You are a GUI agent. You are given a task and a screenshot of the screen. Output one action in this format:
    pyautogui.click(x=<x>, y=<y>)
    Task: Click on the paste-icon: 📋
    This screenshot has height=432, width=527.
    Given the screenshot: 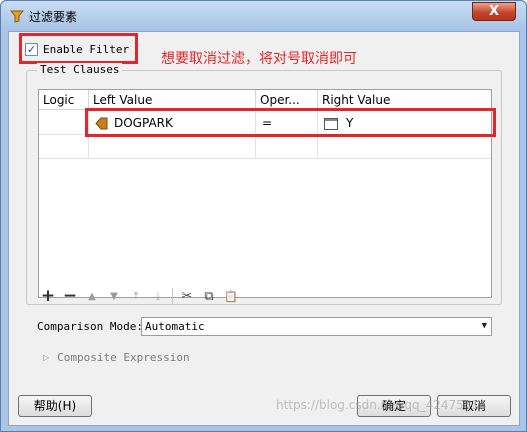 What is the action you would take?
    pyautogui.click(x=231, y=296)
    